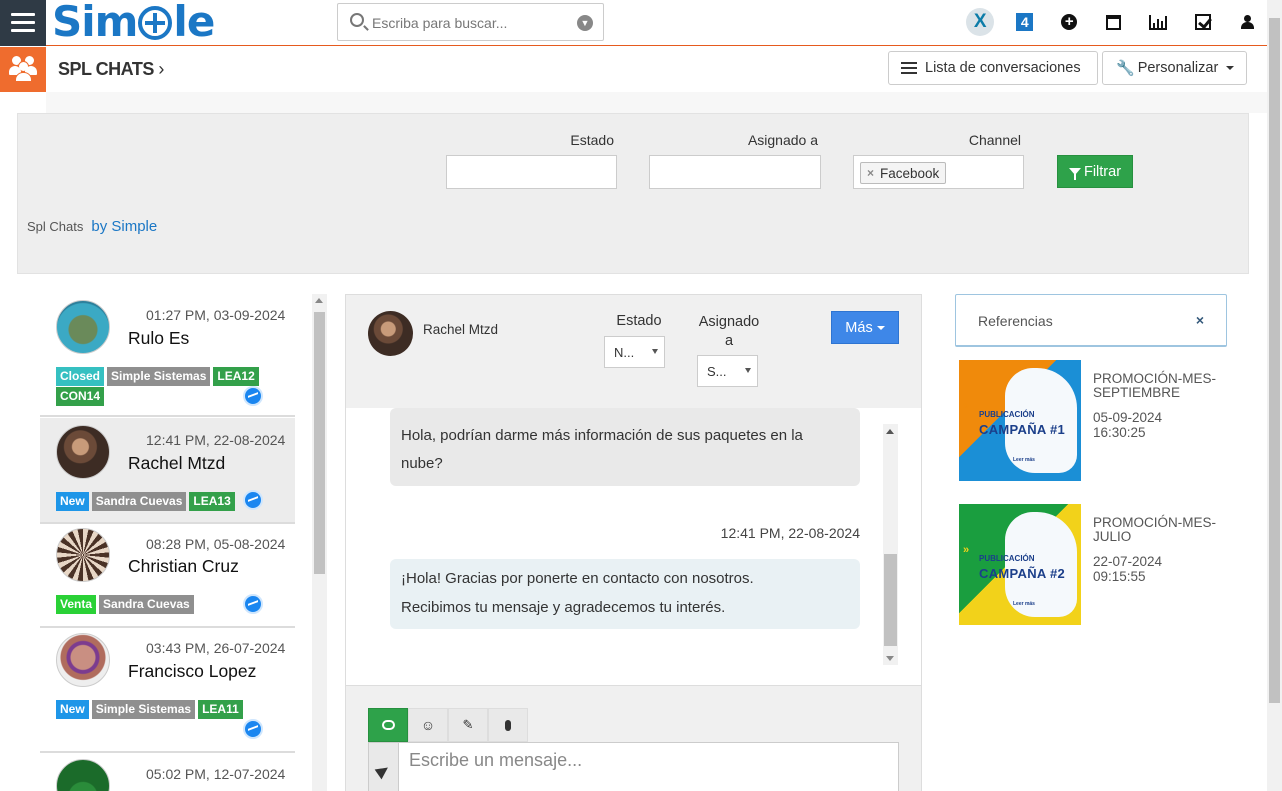  Describe the element at coordinates (159, 338) in the screenshot. I see `chat-name: Rulo Es` at that location.